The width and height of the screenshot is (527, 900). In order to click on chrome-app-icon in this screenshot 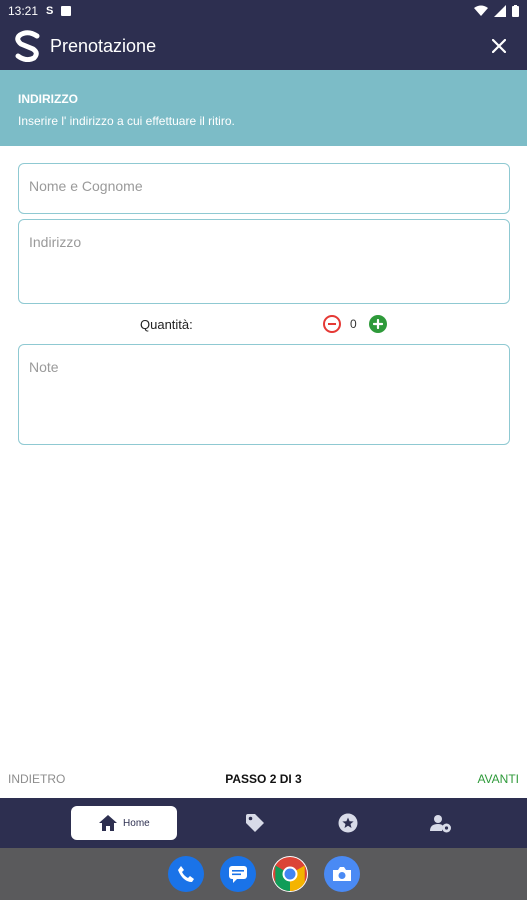, I will do `click(289, 874)`.